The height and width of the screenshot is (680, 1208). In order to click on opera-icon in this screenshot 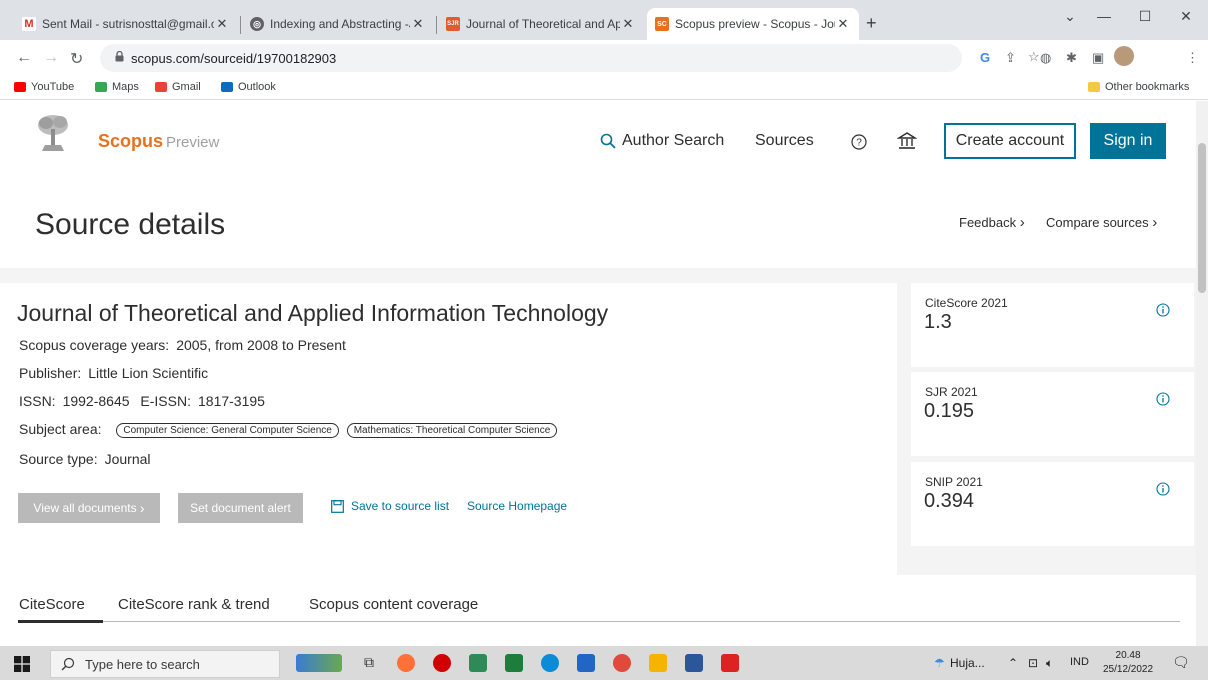, I will do `click(442, 663)`.